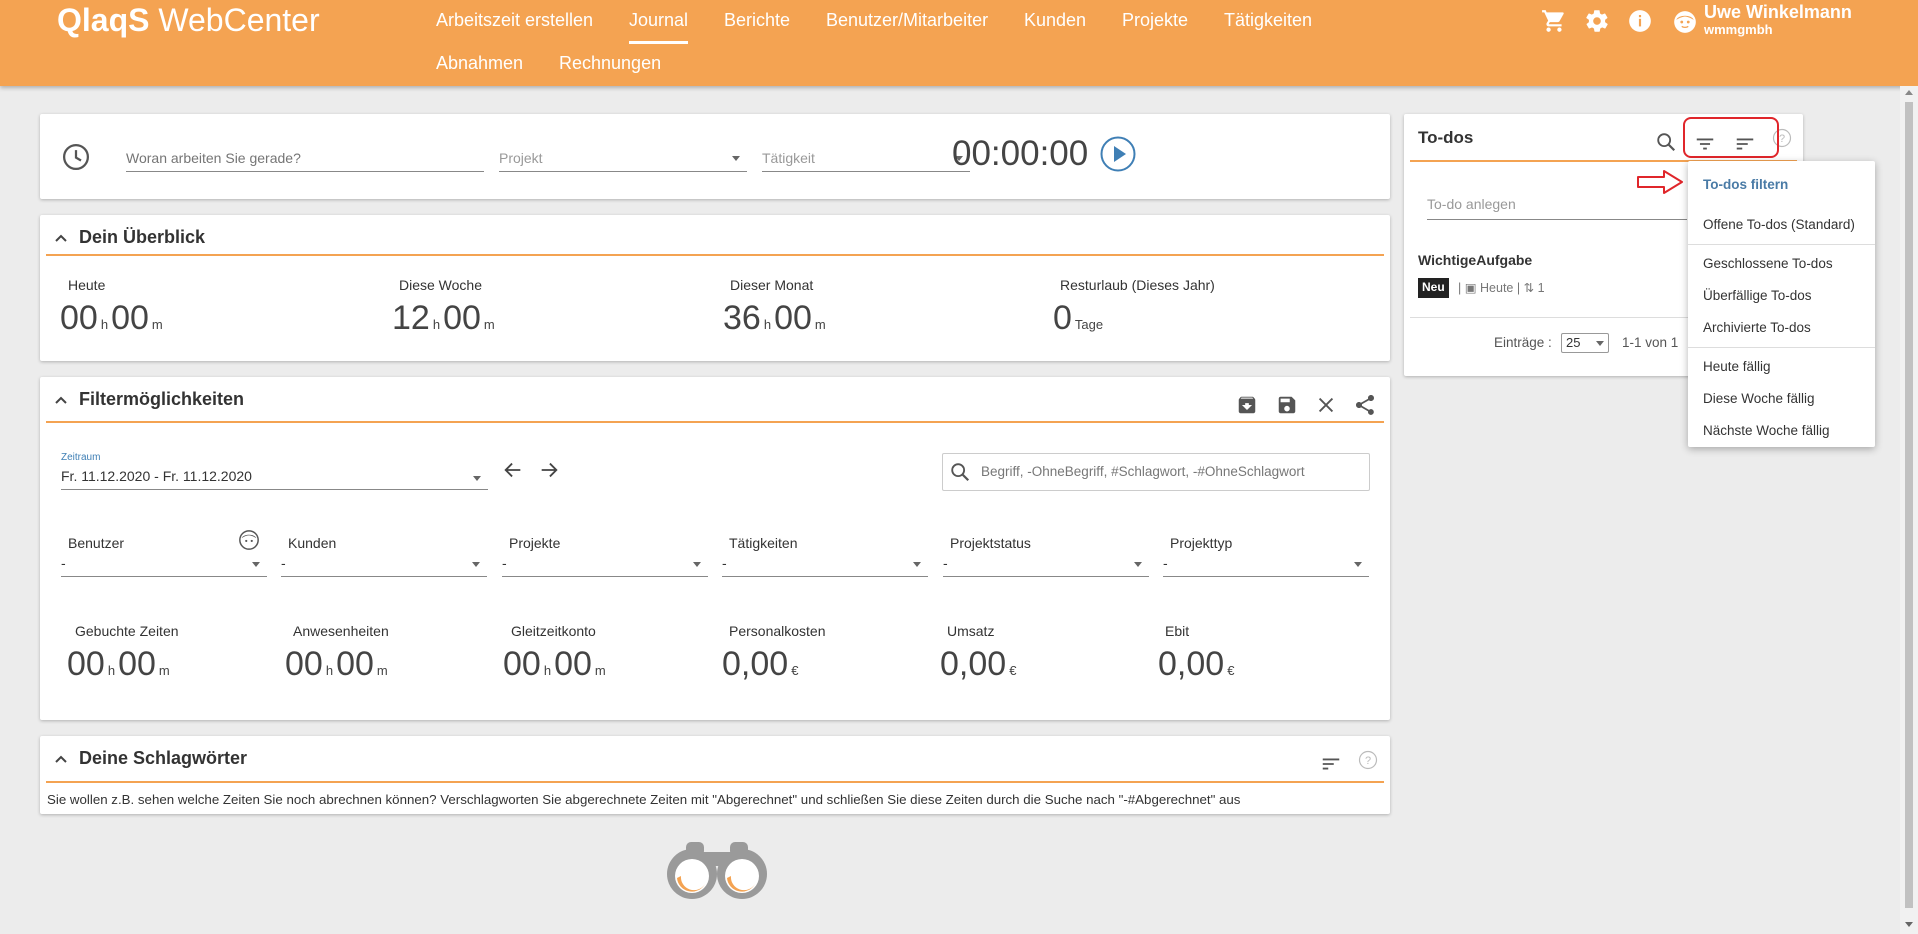 This screenshot has height=934, width=1918. What do you see at coordinates (971, 631) in the screenshot?
I see `stat-label: Umsatz` at bounding box center [971, 631].